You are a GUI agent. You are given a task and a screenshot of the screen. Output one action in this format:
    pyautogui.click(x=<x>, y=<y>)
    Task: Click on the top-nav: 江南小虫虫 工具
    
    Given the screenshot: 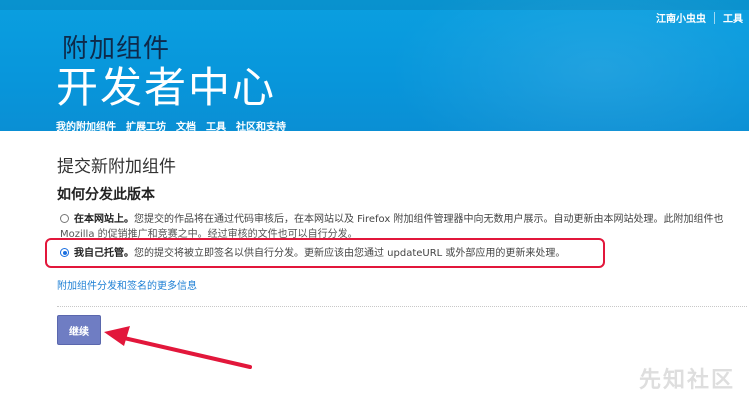 What is the action you would take?
    pyautogui.click(x=699, y=17)
    